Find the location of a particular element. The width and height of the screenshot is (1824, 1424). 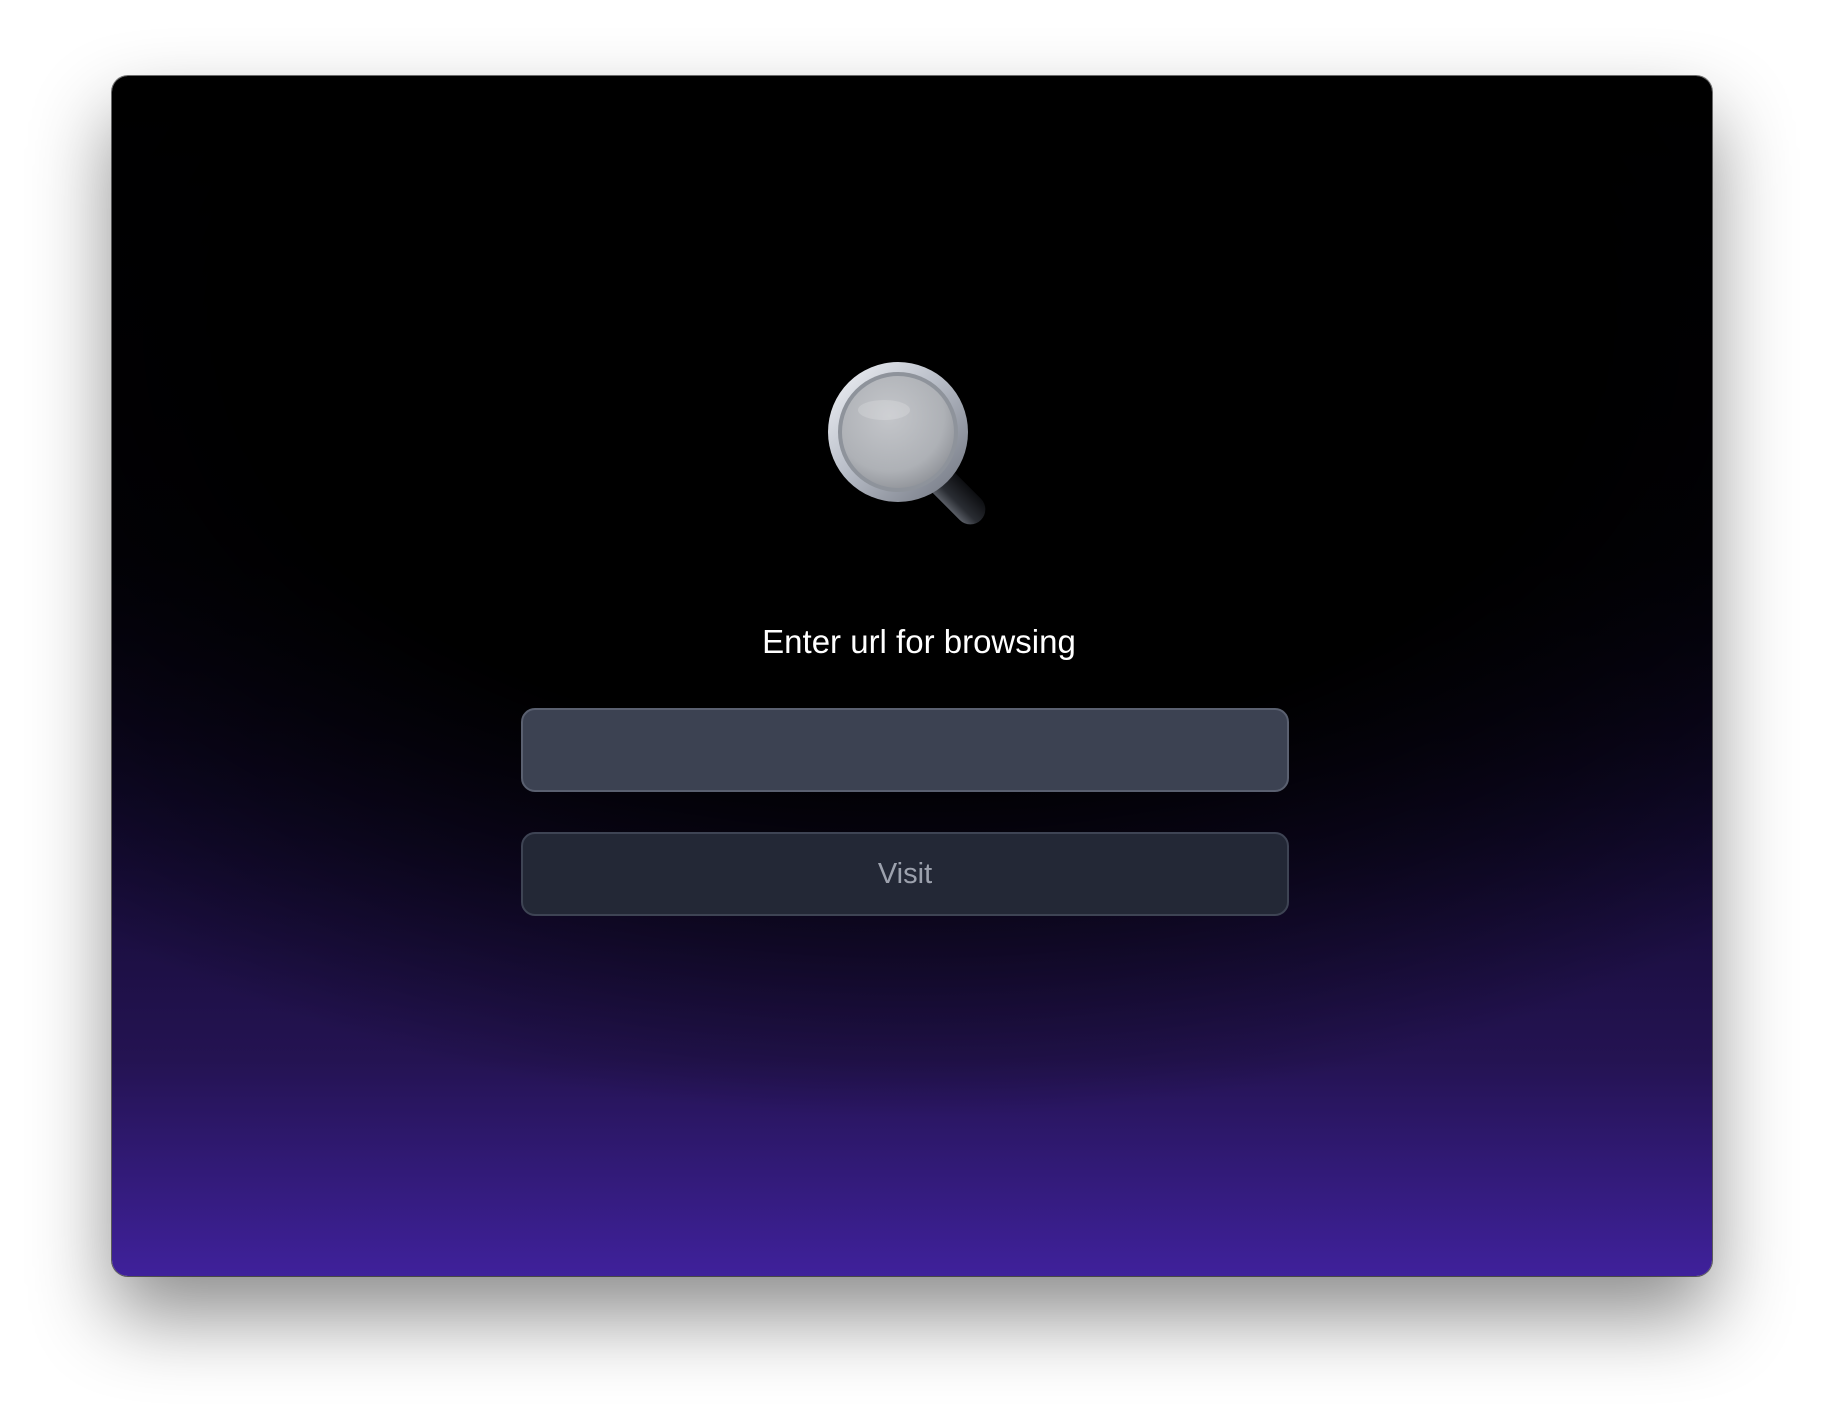

url-input is located at coordinates (905, 750).